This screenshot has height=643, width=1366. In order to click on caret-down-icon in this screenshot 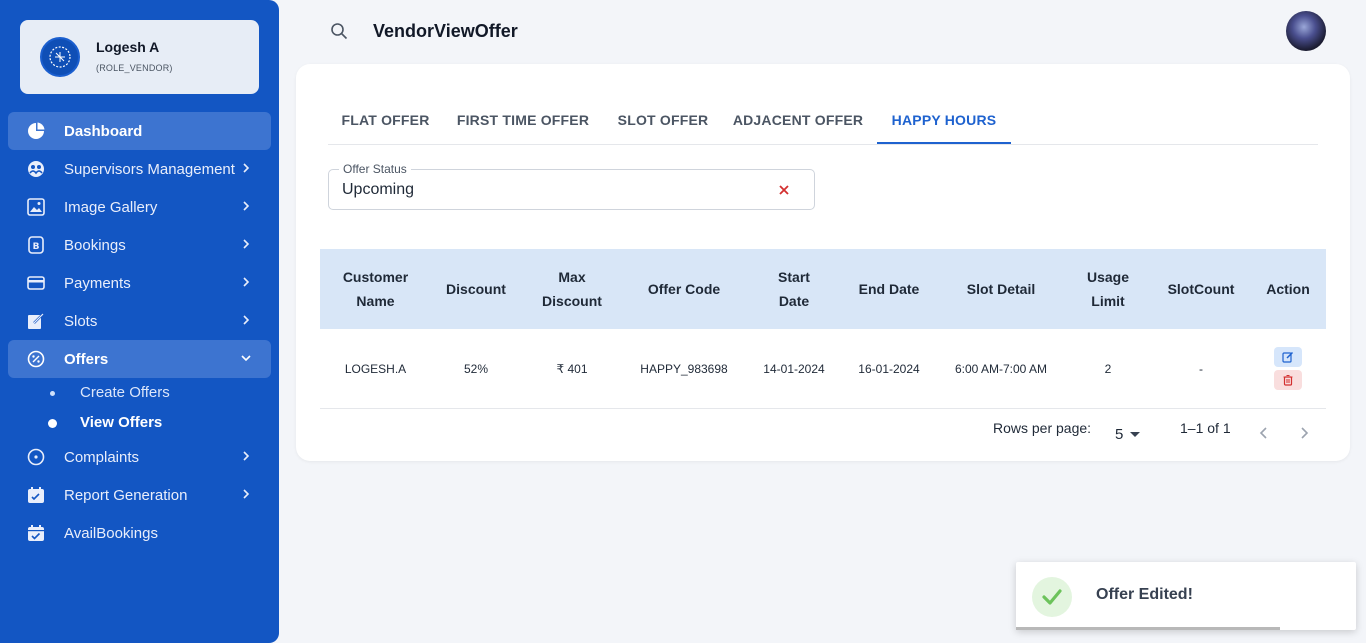, I will do `click(1135, 434)`.